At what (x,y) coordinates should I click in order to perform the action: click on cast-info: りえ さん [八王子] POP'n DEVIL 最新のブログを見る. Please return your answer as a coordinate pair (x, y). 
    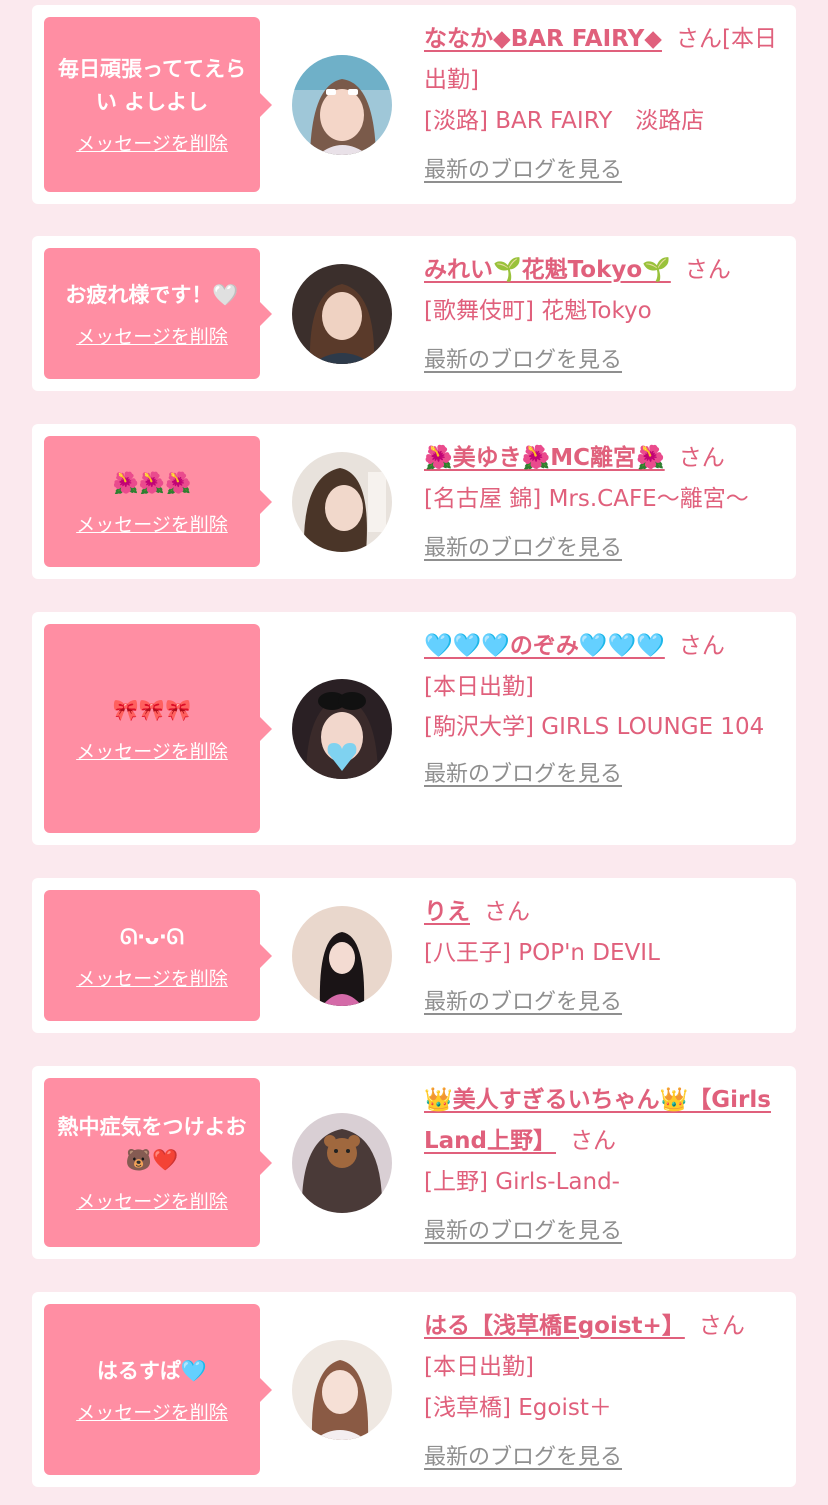
    Looking at the image, I should click on (604, 957).